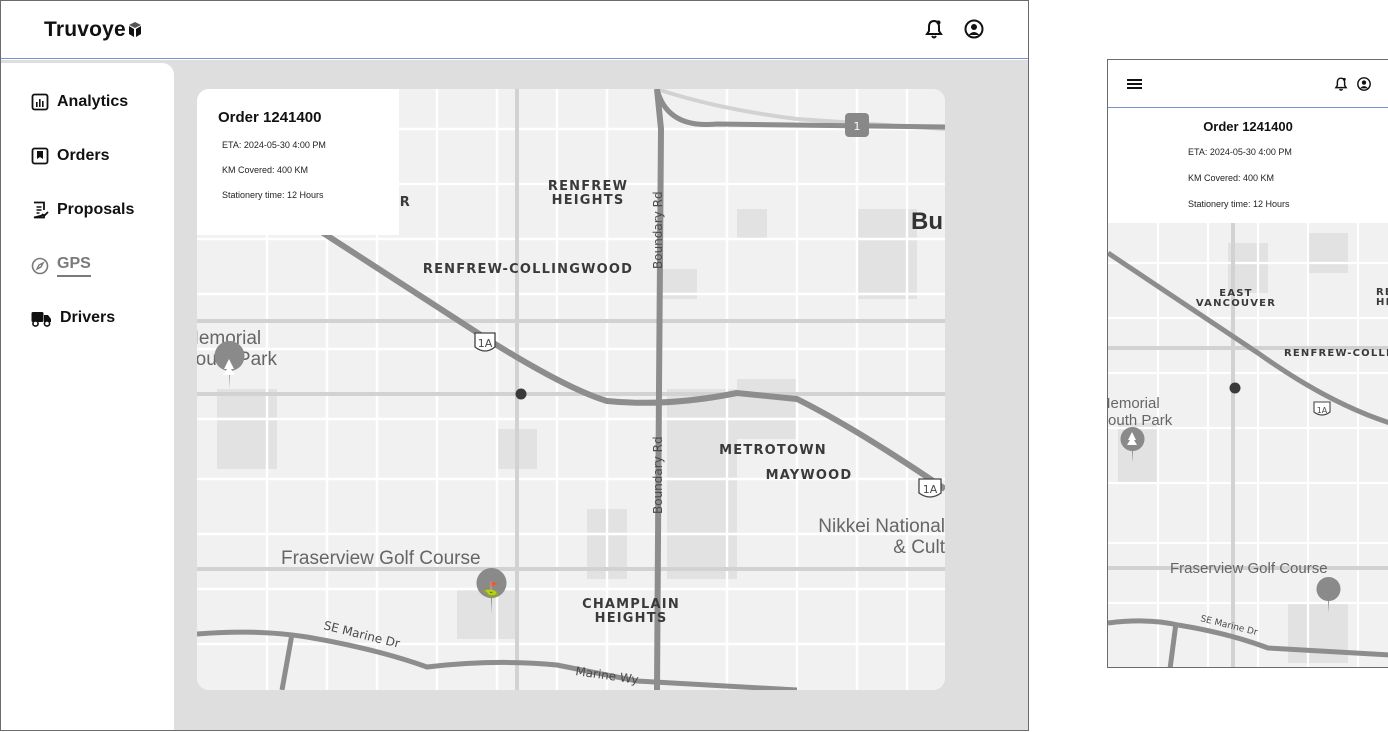 The height and width of the screenshot is (732, 1388). Describe the element at coordinates (631, 604) in the screenshot. I see `map-label: CHAMPLAIN` at that location.